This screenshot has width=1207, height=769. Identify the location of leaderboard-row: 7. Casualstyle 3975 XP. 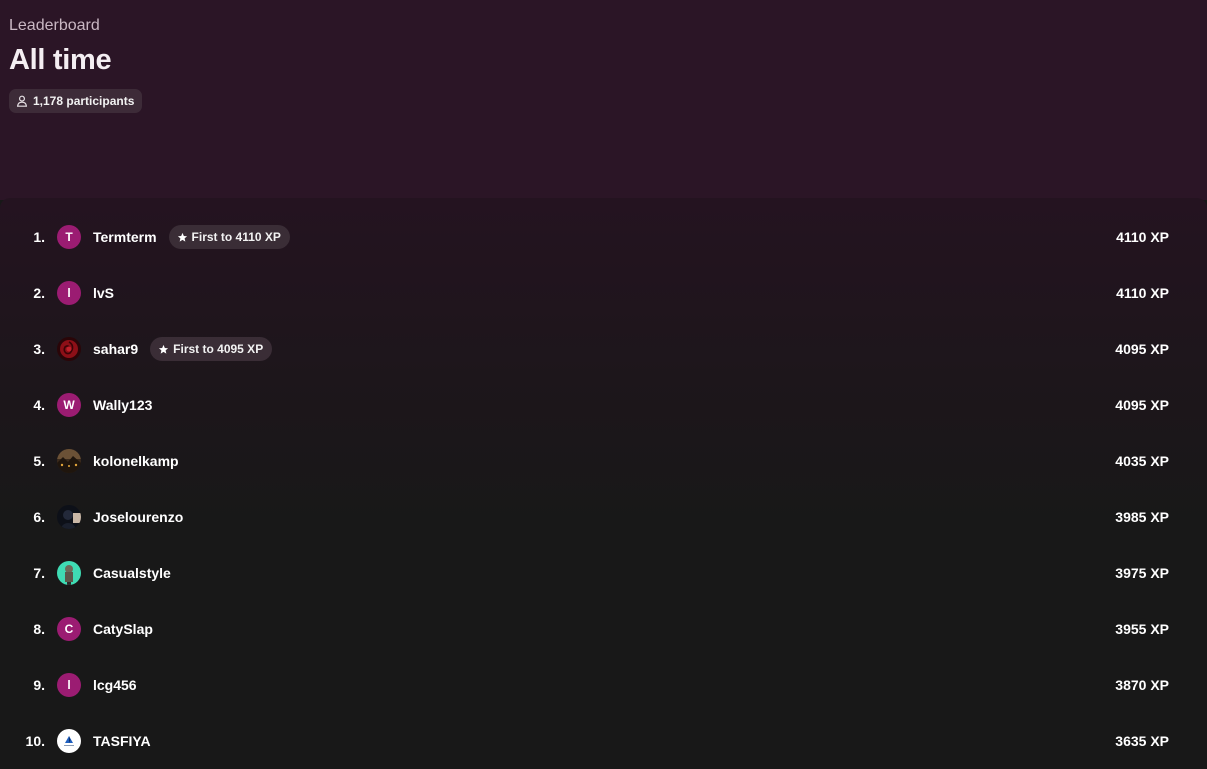
(603, 573).